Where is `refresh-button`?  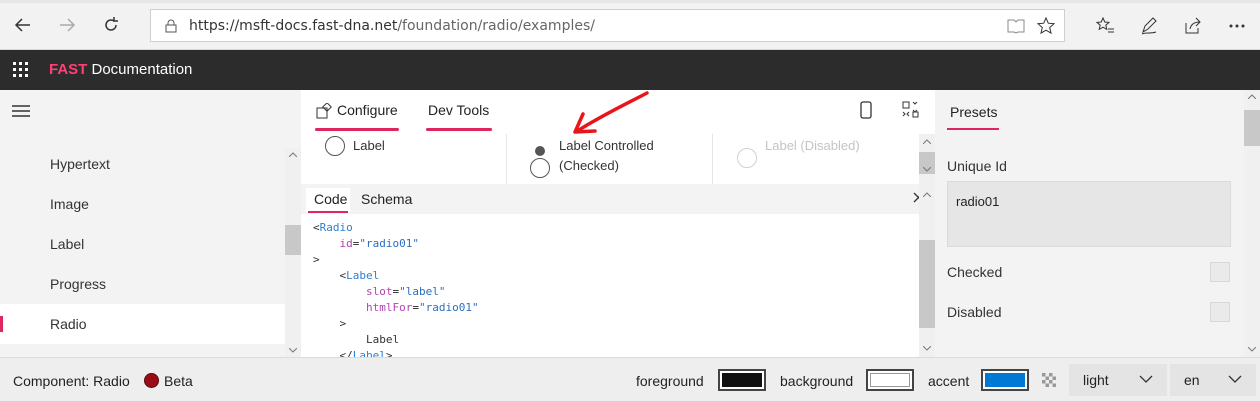 refresh-button is located at coordinates (111, 25).